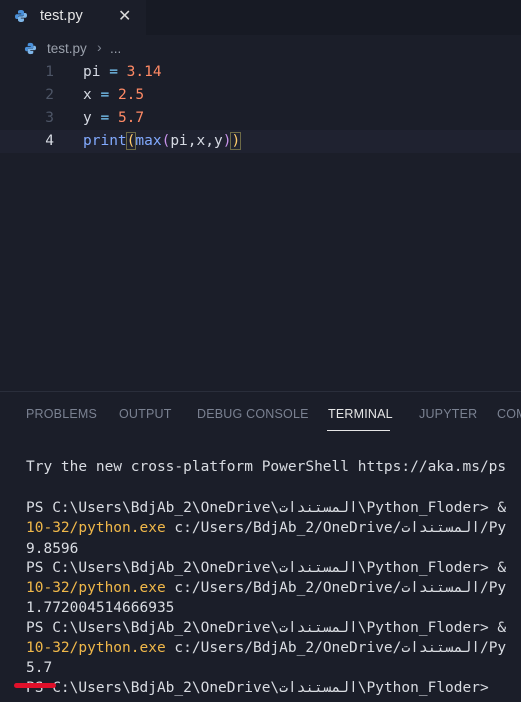 The width and height of the screenshot is (521, 702). What do you see at coordinates (52, 549) in the screenshot?
I see `terminal-output-line: 9.8596` at bounding box center [52, 549].